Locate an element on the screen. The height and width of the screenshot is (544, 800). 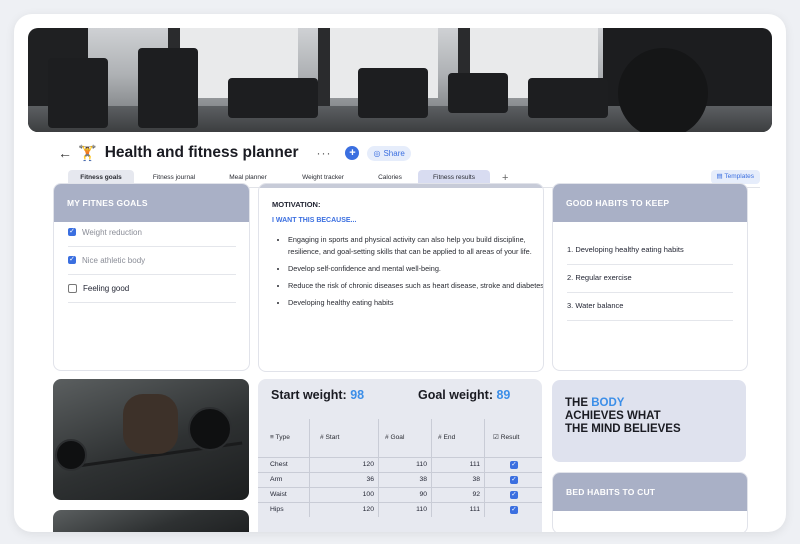
goal-item: Feeling good is located at coordinates (152, 288).